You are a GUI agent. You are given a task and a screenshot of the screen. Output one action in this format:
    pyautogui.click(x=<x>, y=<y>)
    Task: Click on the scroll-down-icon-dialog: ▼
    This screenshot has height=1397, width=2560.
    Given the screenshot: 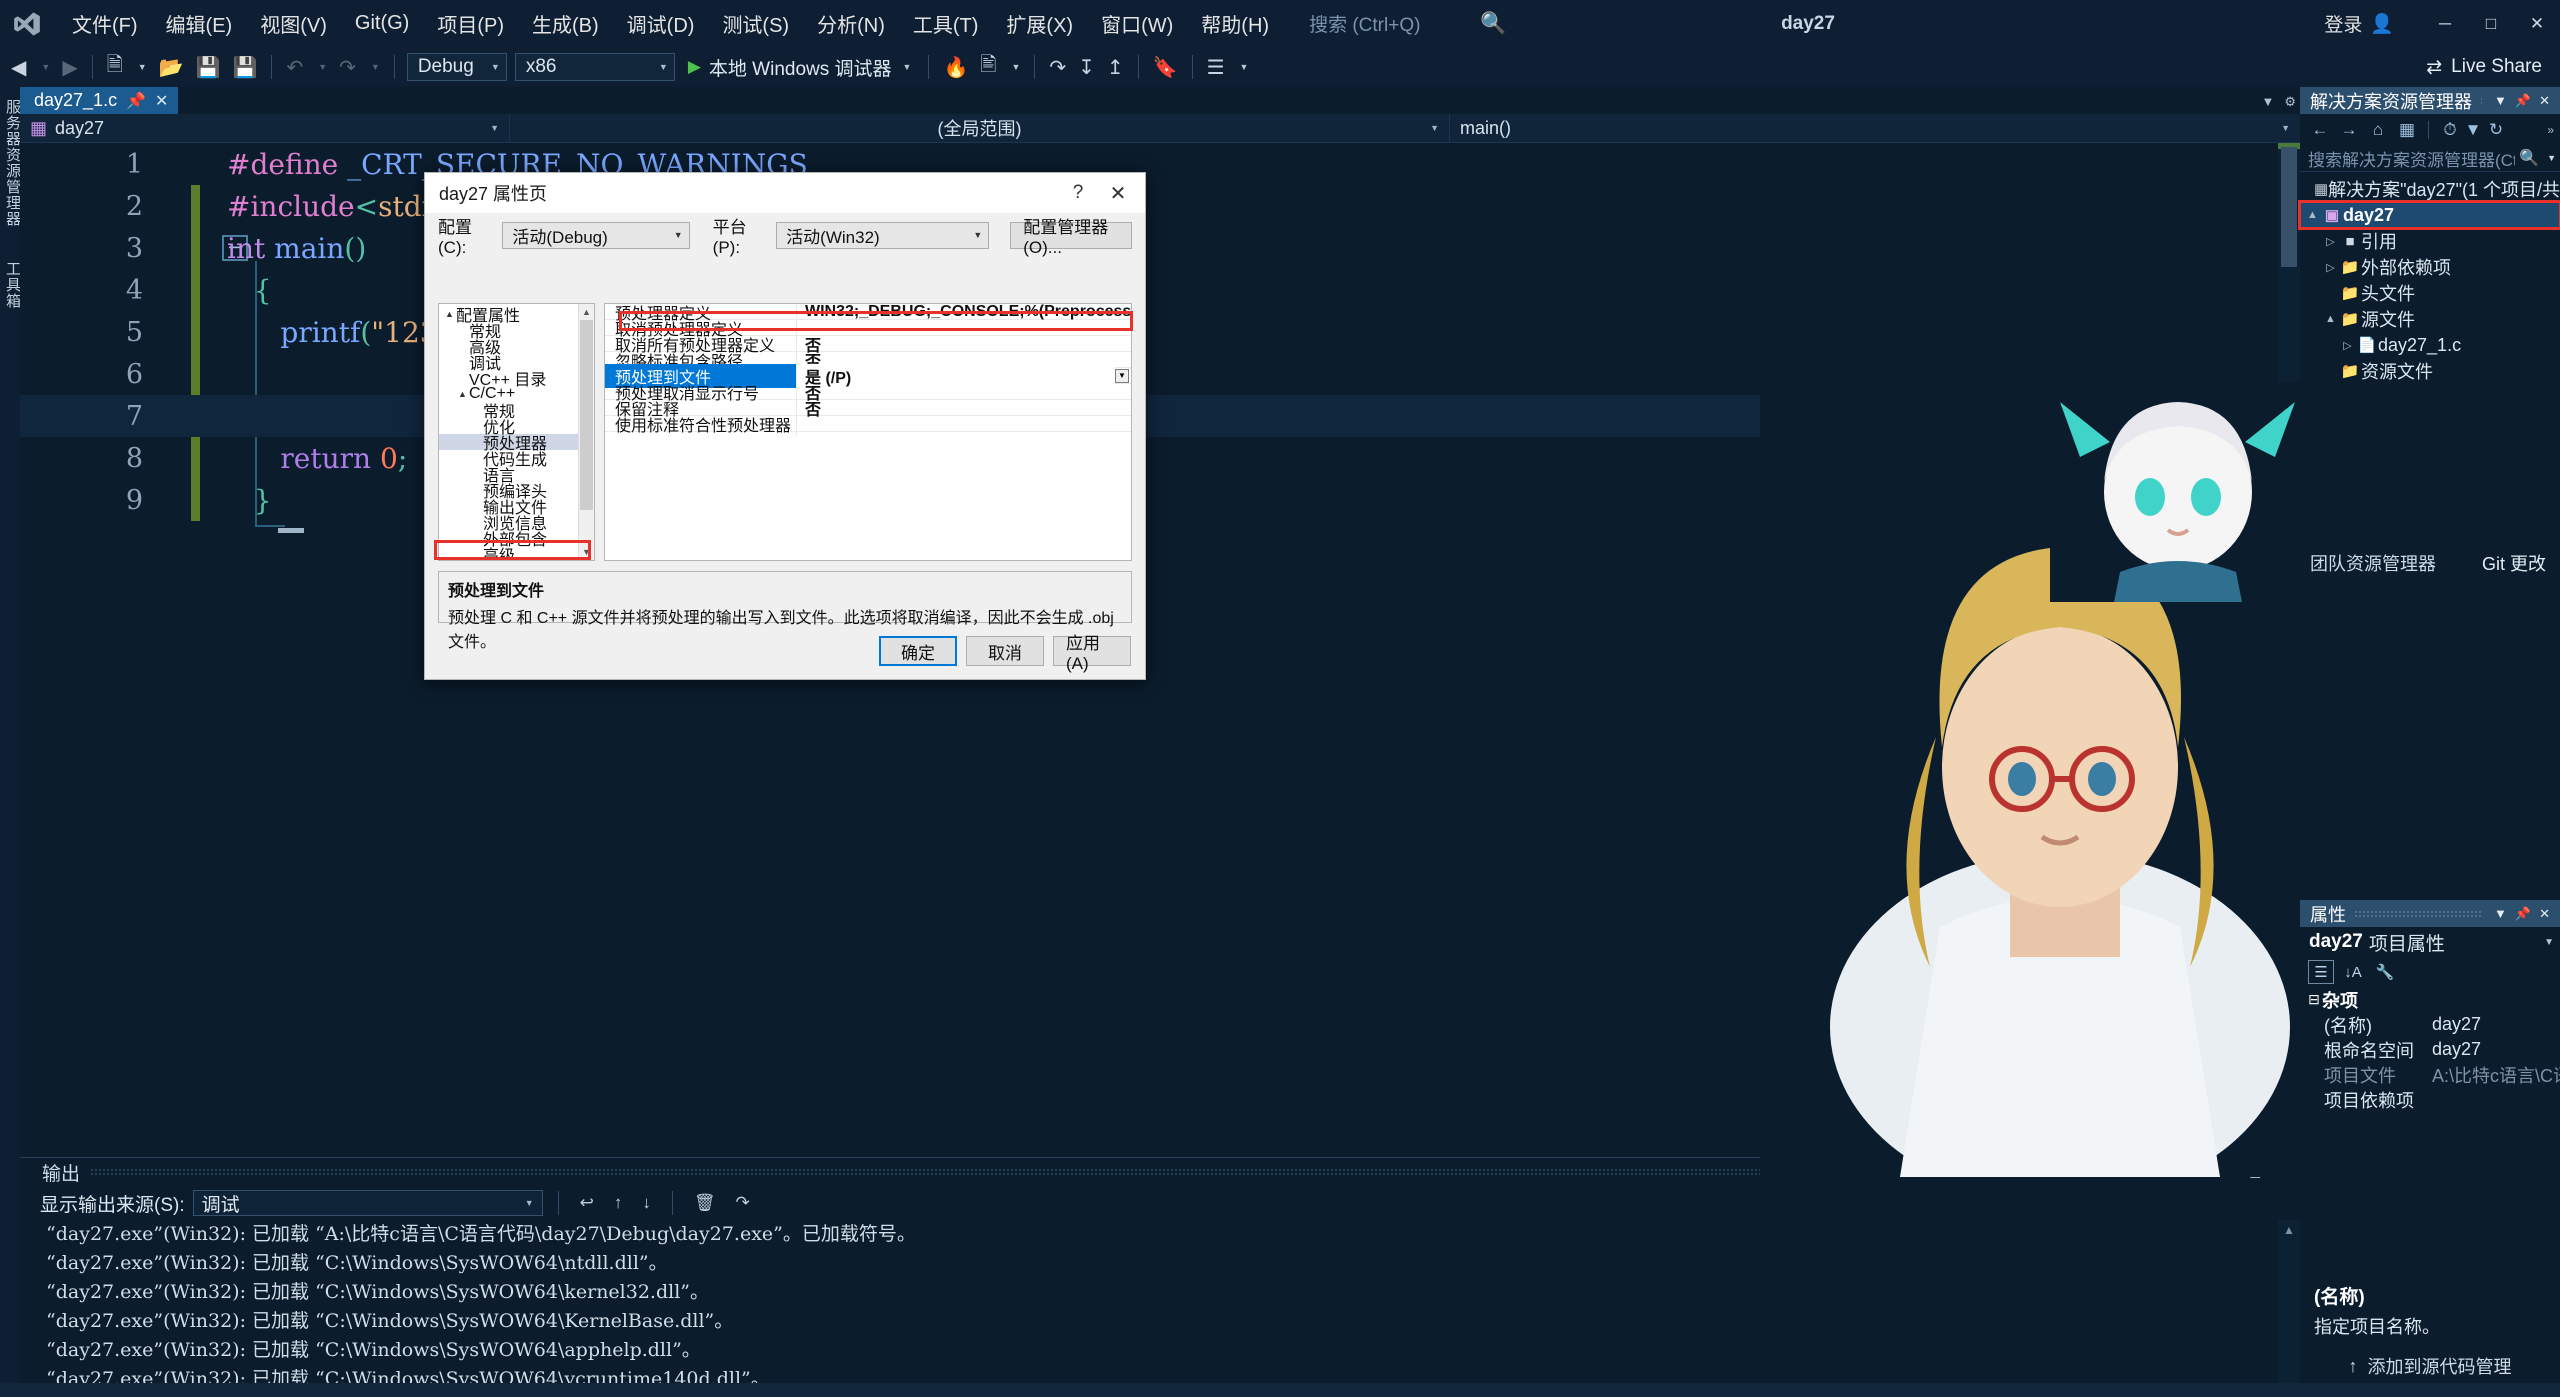 What is the action you would take?
    pyautogui.click(x=586, y=552)
    